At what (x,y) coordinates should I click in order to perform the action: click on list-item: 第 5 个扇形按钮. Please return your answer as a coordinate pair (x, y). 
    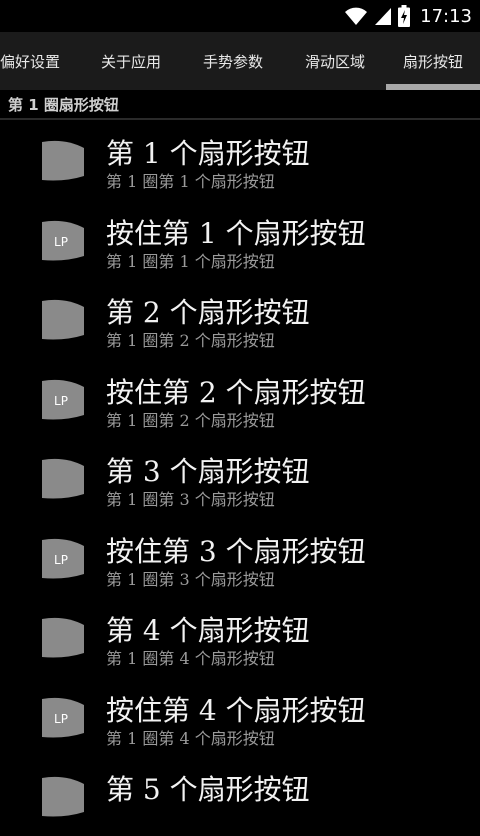
    Looking at the image, I should click on (240, 796).